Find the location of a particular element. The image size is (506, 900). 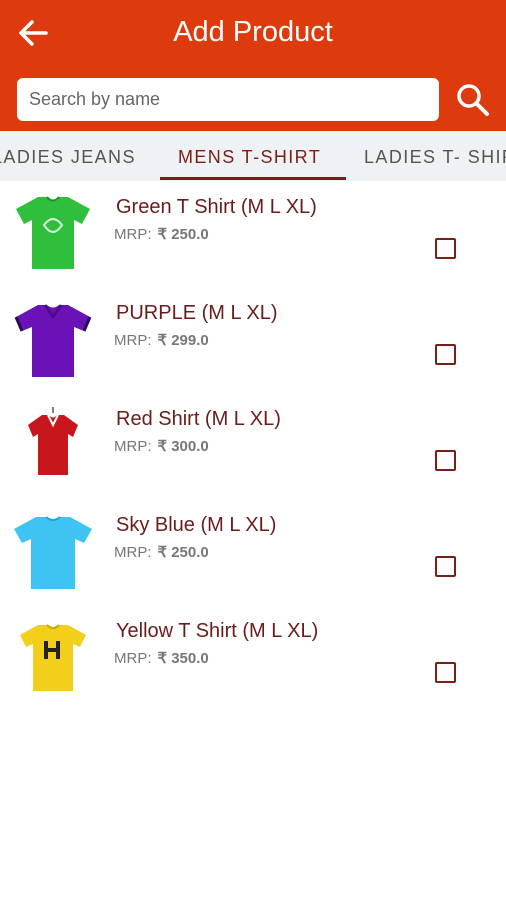

product-name: Yellow T Shirt (M L XL) is located at coordinates (217, 631).